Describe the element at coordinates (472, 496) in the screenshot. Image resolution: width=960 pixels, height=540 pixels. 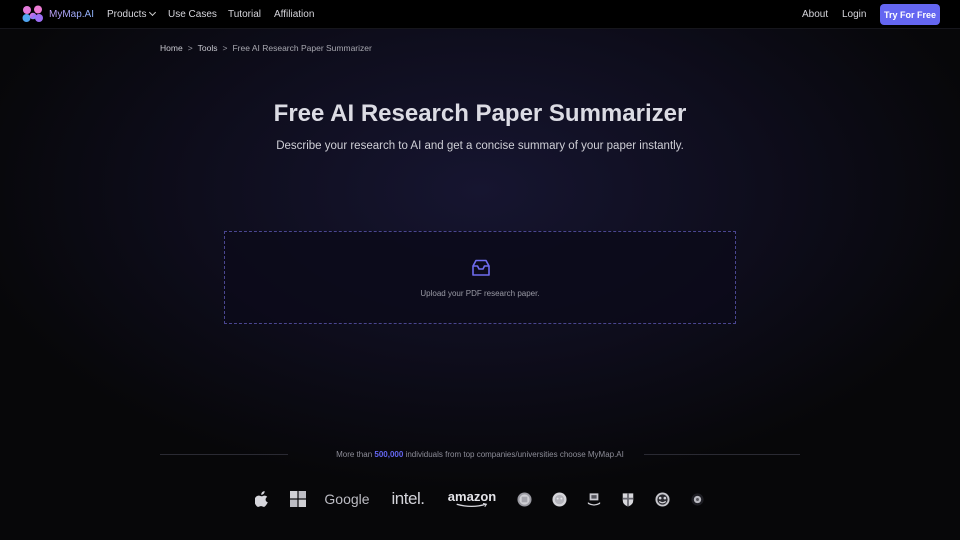
I see `amazon-wordmark: amazon` at that location.